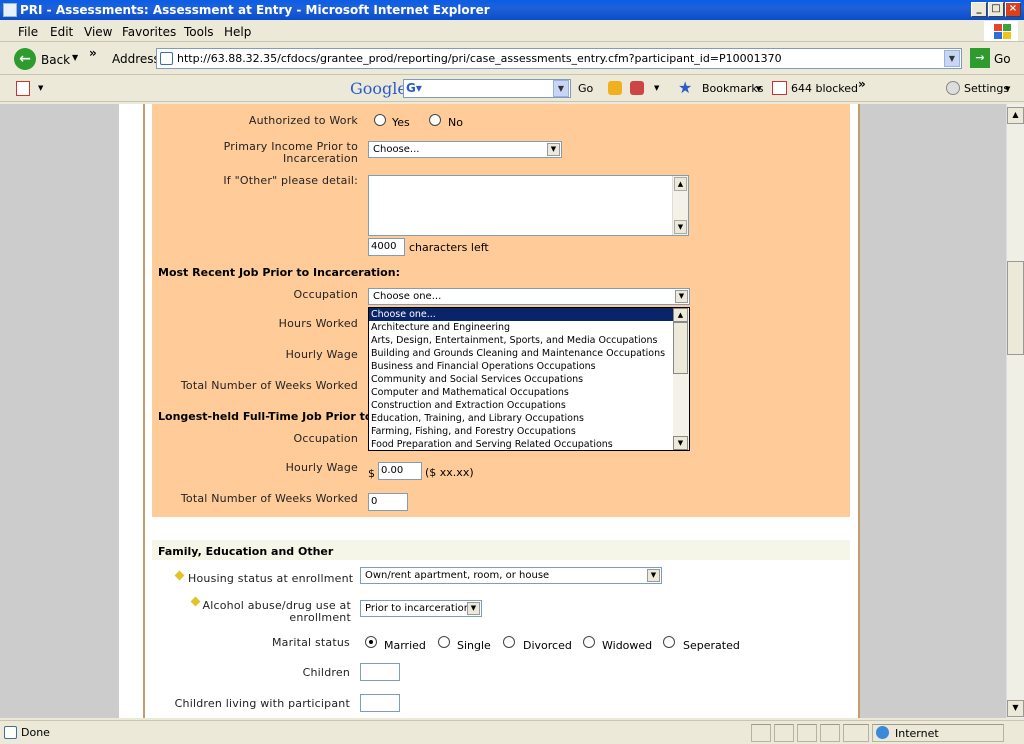 The image size is (1024, 744). Describe the element at coordinates (521, 392) in the screenshot. I see `occupation-option: Computer and Mathematical Occupations` at that location.